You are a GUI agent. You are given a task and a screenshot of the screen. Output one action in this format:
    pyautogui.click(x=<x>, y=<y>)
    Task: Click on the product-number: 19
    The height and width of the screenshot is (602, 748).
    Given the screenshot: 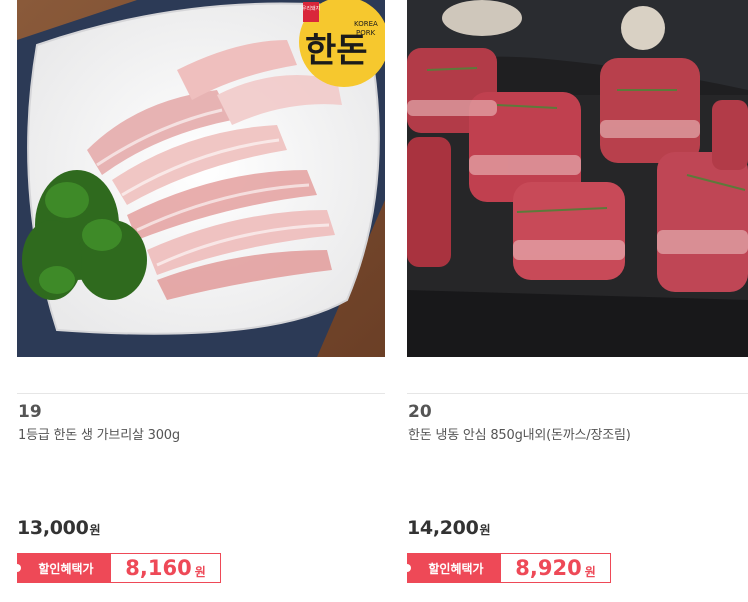 What is the action you would take?
    pyautogui.click(x=30, y=412)
    